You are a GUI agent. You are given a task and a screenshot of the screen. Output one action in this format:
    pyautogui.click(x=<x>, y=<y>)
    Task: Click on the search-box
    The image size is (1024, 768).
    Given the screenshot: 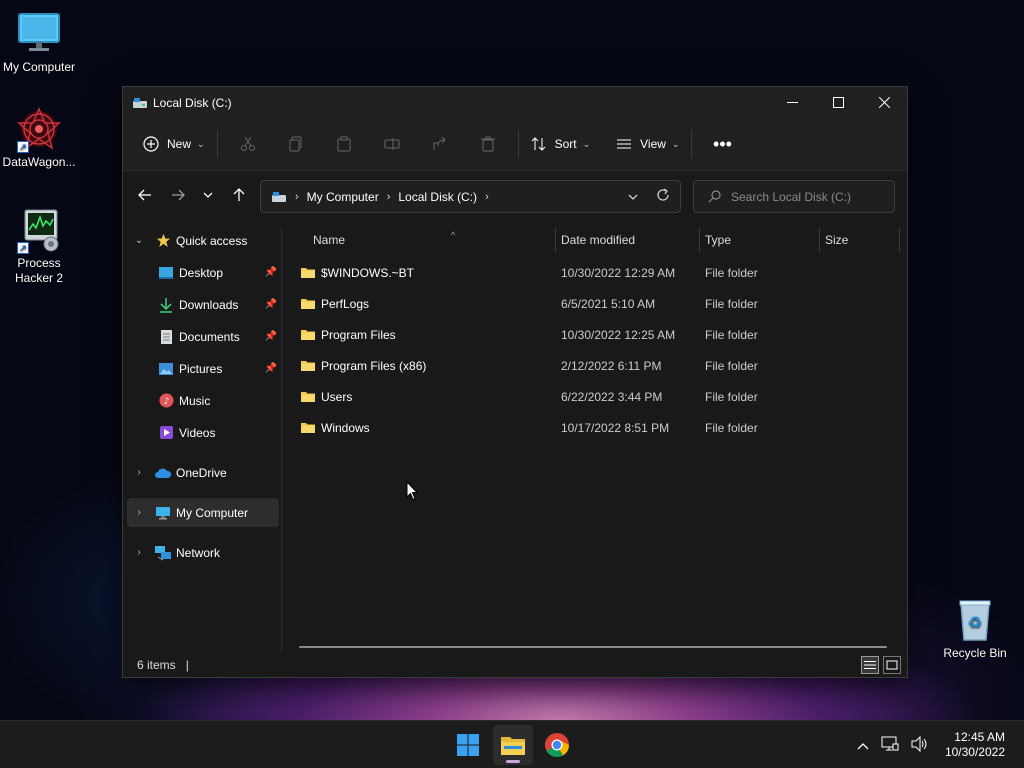 What is the action you would take?
    pyautogui.click(x=794, y=196)
    